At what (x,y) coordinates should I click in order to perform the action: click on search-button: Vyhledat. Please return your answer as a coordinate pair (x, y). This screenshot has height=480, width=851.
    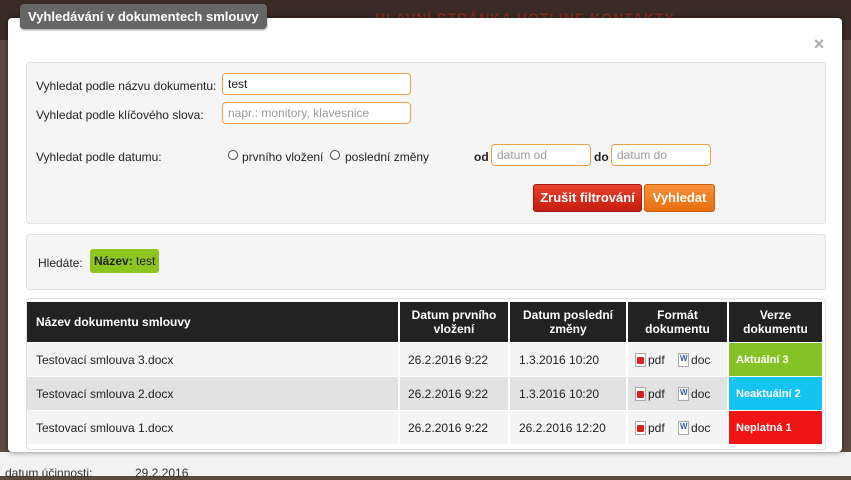
    Looking at the image, I should click on (679, 198).